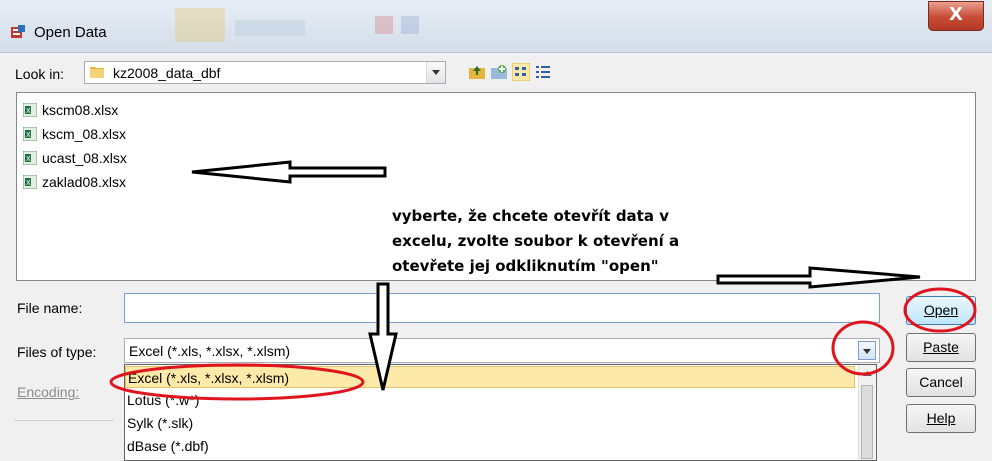  Describe the element at coordinates (490, 446) in the screenshot. I see `option-dbase: dBase (*.dbf)` at that location.